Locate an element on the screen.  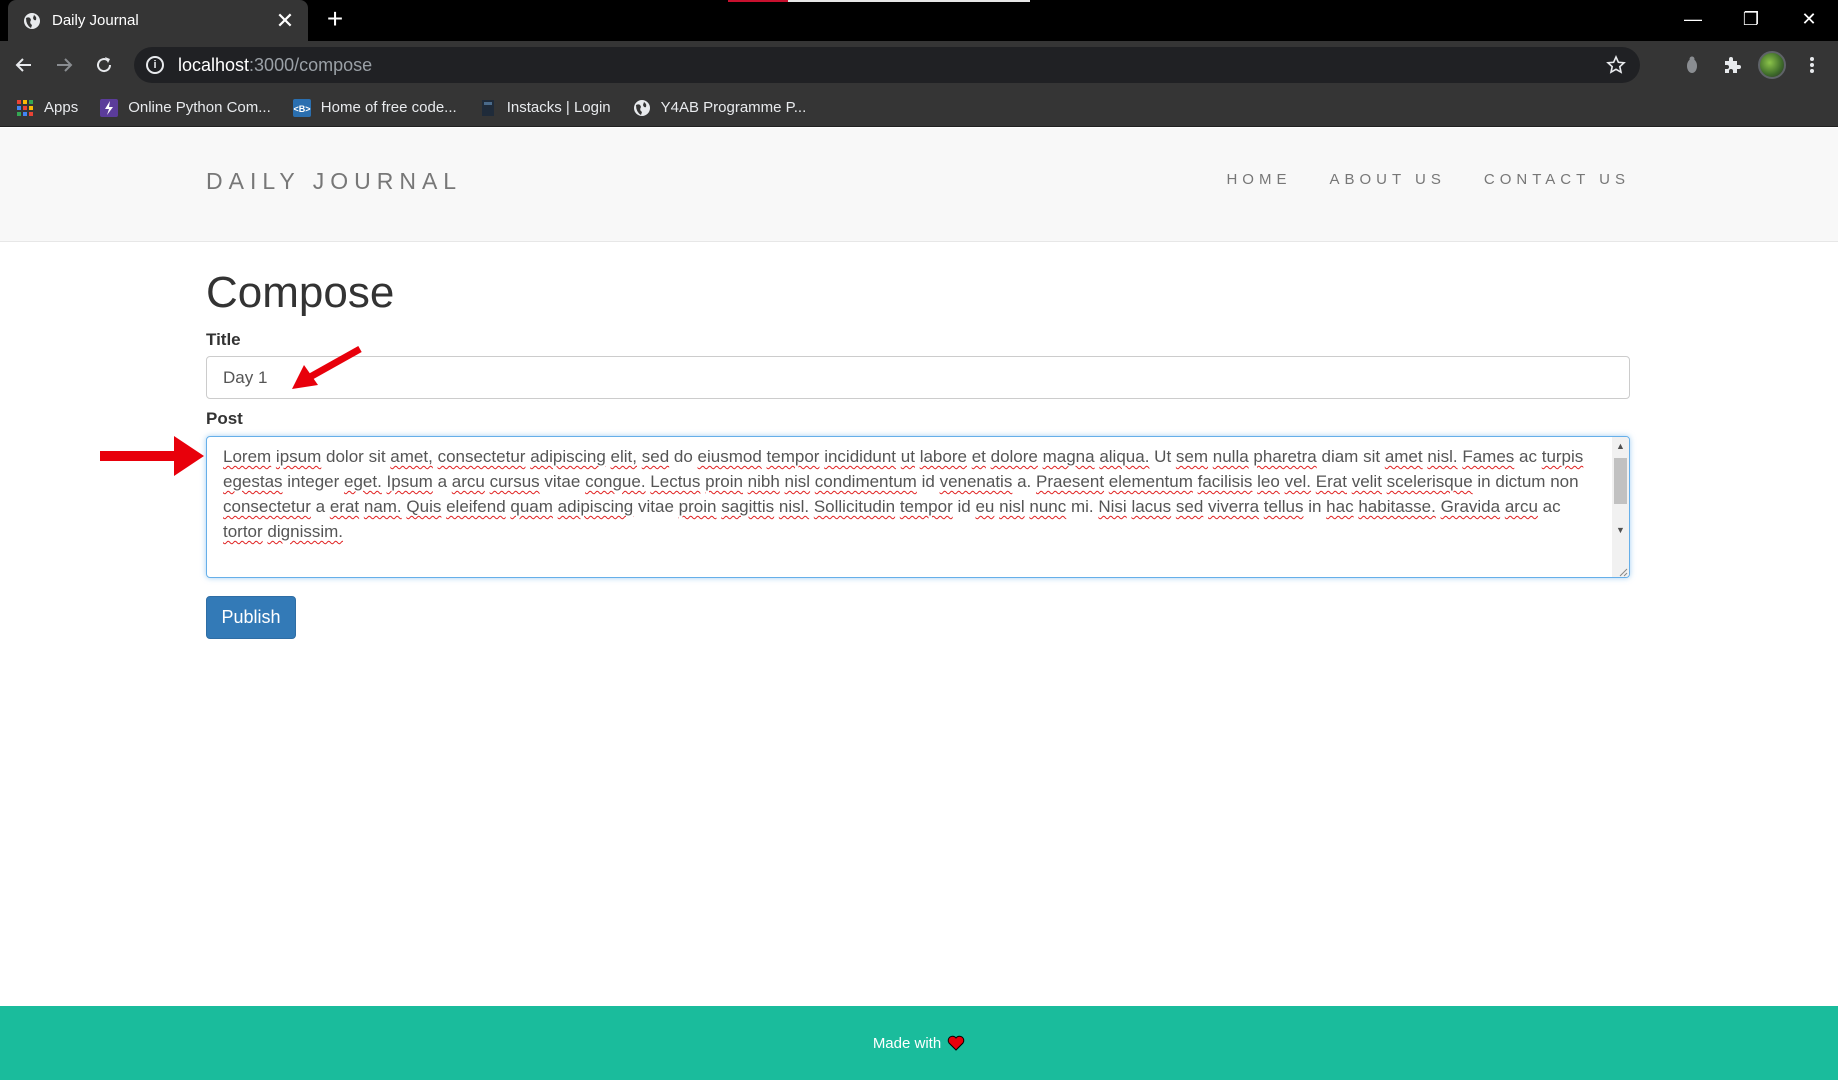
nav-about-us: ABOUT US is located at coordinates (1387, 179).